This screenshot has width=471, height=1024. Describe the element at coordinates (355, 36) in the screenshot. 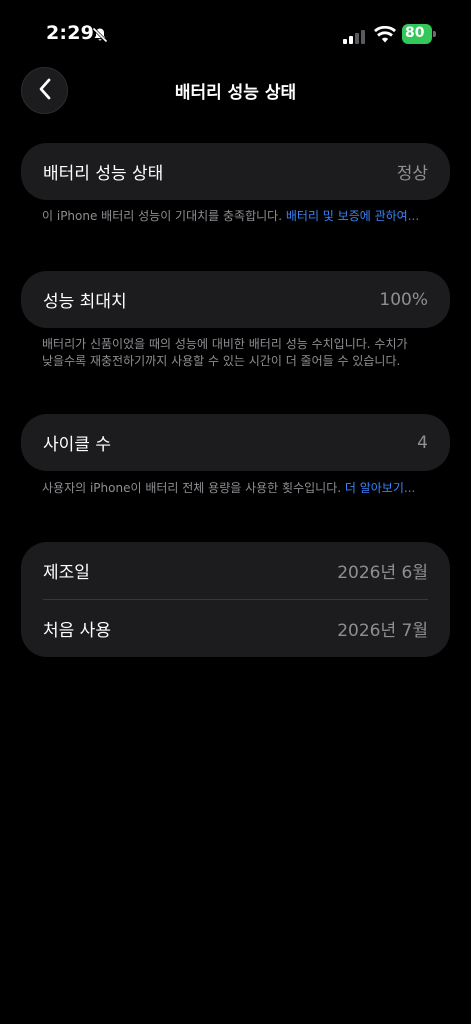

I see `cellular-signal-icon` at that location.